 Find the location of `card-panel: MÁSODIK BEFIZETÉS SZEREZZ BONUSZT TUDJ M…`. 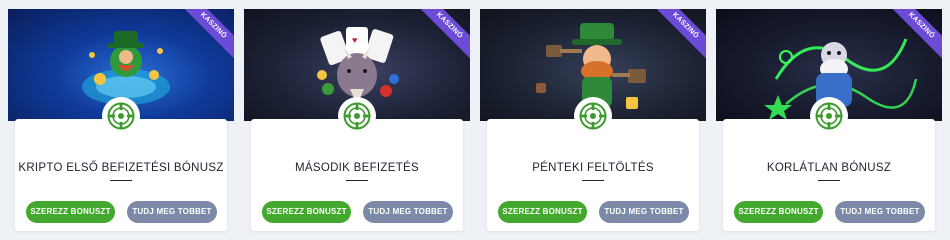

card-panel: MÁSODIK BEFIZETÉS SZEREZZ BONUSZT TUDJ M… is located at coordinates (357, 164).